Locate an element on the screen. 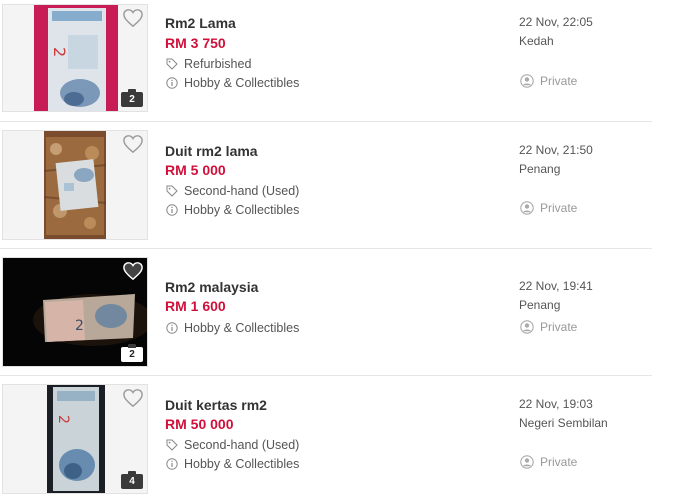  listing-thumbnail is located at coordinates (75, 185).